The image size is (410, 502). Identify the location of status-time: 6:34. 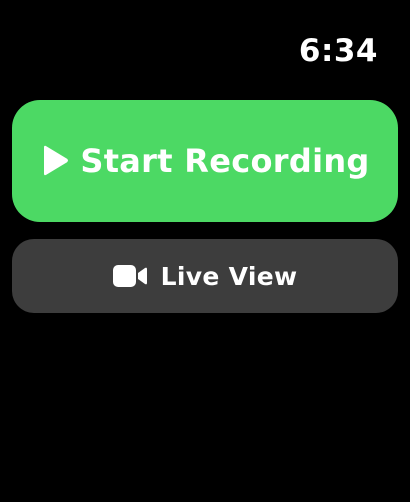
(338, 51).